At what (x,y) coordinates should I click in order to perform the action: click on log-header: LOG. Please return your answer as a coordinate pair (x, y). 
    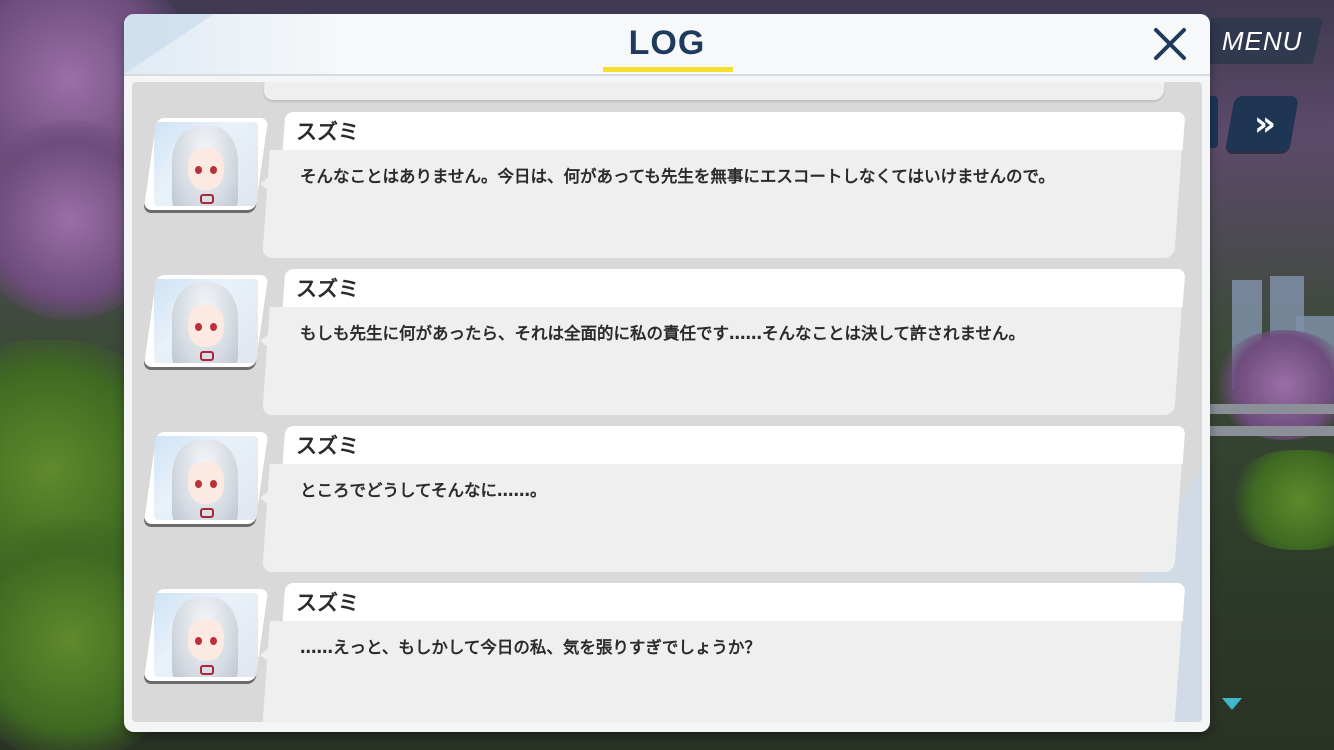
    Looking at the image, I should click on (667, 45).